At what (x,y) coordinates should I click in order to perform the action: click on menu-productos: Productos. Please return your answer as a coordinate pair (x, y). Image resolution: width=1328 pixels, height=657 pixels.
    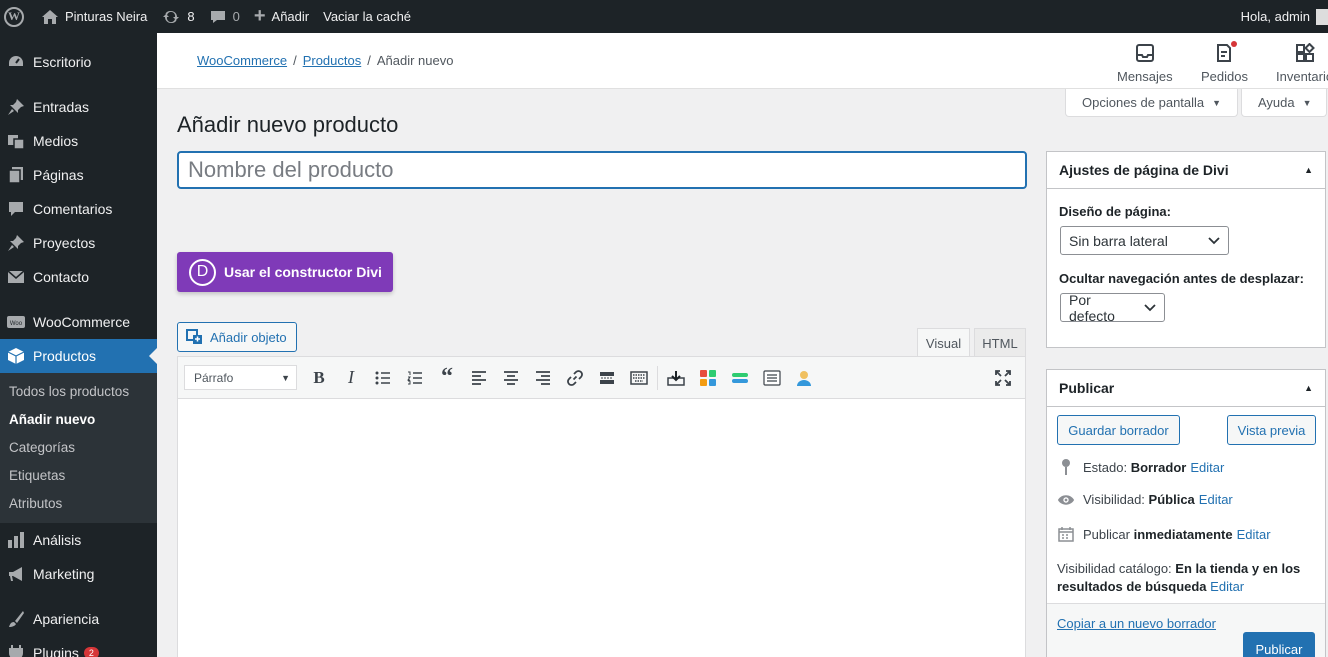
    Looking at the image, I should click on (78, 356).